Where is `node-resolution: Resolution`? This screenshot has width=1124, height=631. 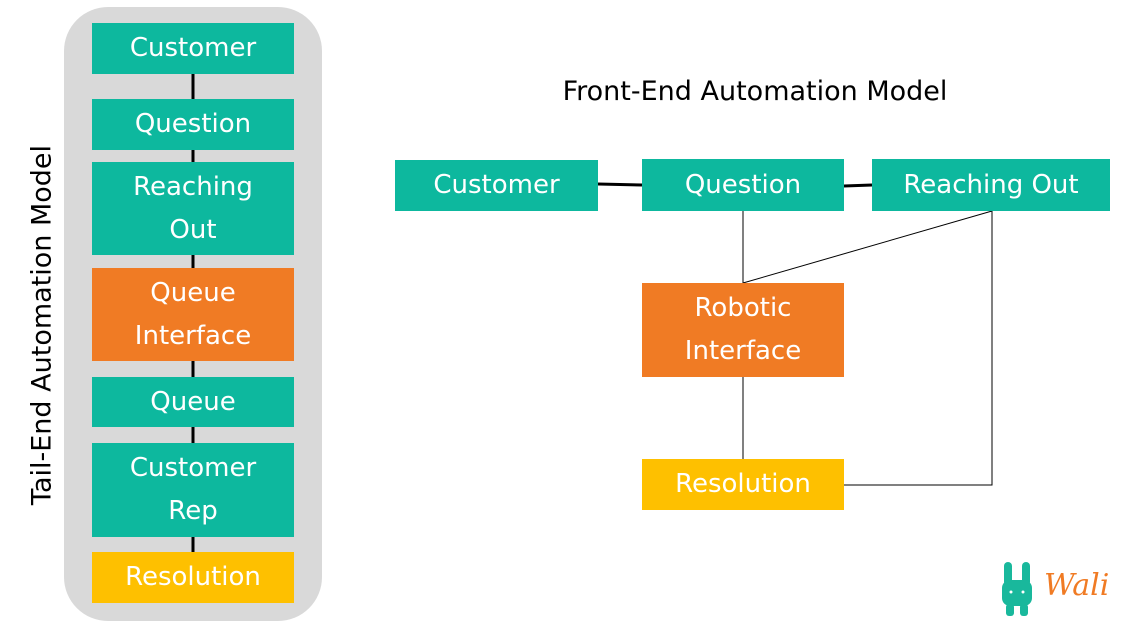
node-resolution: Resolution is located at coordinates (743, 484).